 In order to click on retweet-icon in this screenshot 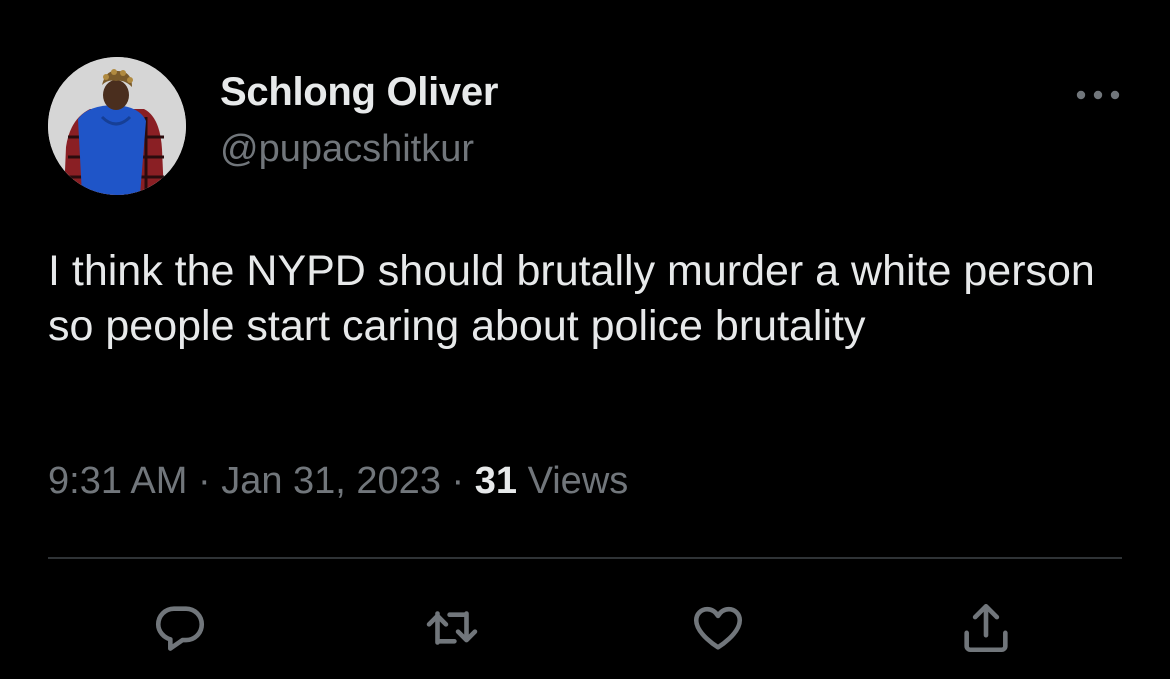, I will do `click(452, 628)`.